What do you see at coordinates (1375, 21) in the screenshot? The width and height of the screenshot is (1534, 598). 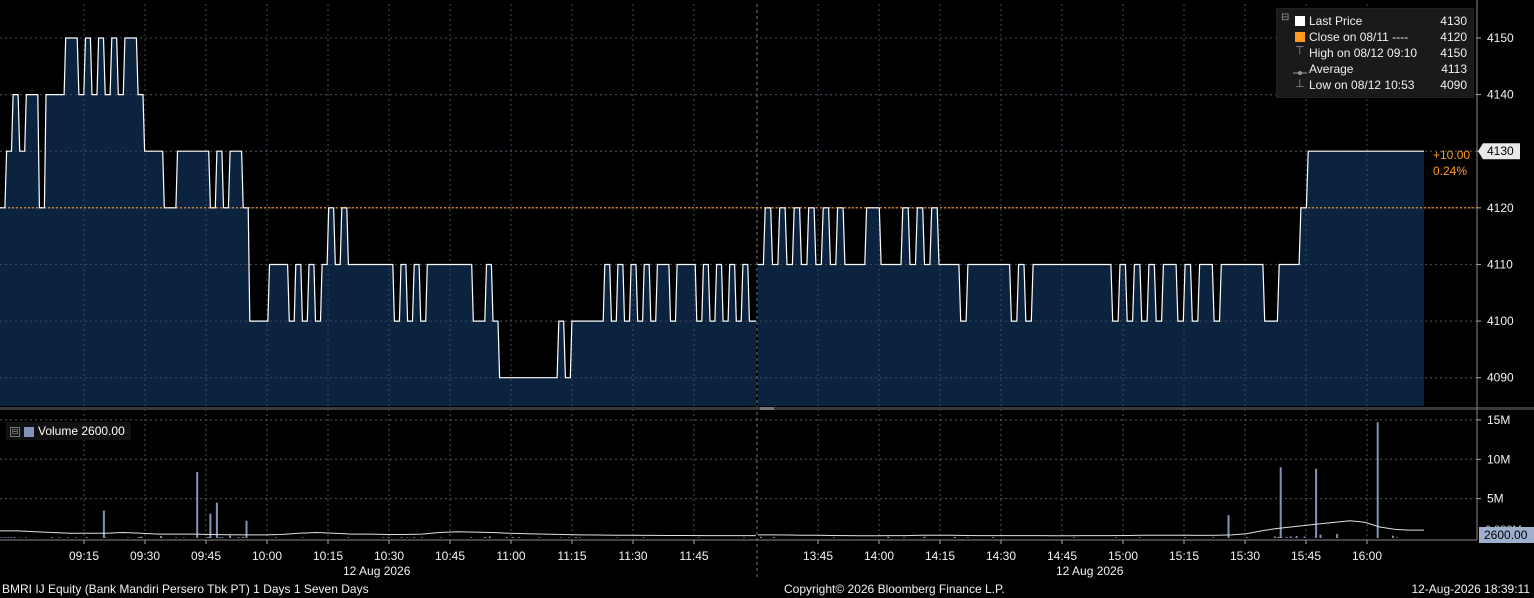 I see `legend-last-price: Last Price 4130` at bounding box center [1375, 21].